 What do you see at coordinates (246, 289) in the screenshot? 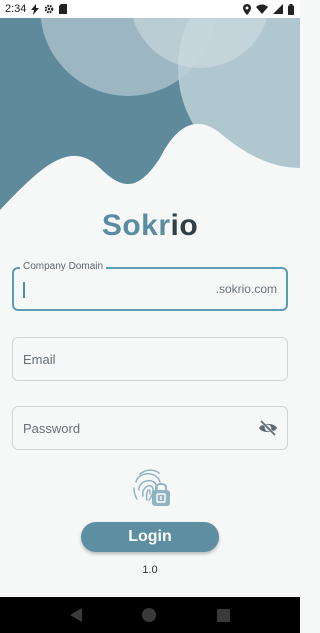
I see `company-domain-suffix: .sokrio.com` at bounding box center [246, 289].